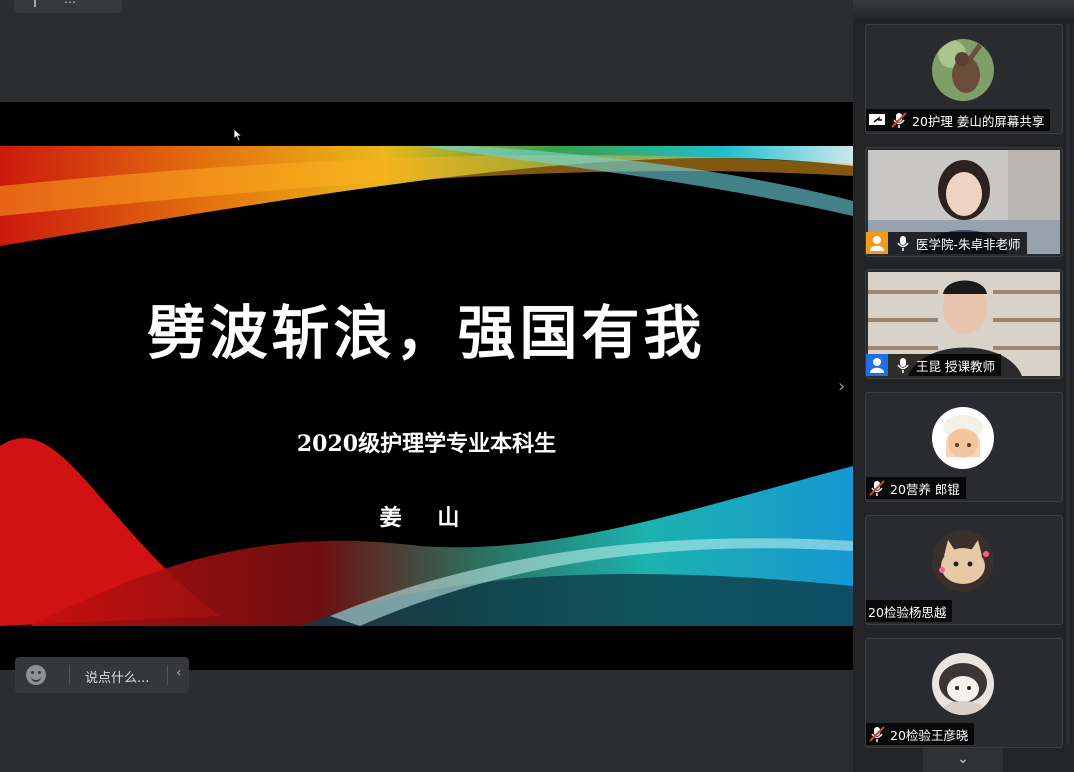 The height and width of the screenshot is (772, 1074). I want to click on emoji-icon, so click(36, 675).